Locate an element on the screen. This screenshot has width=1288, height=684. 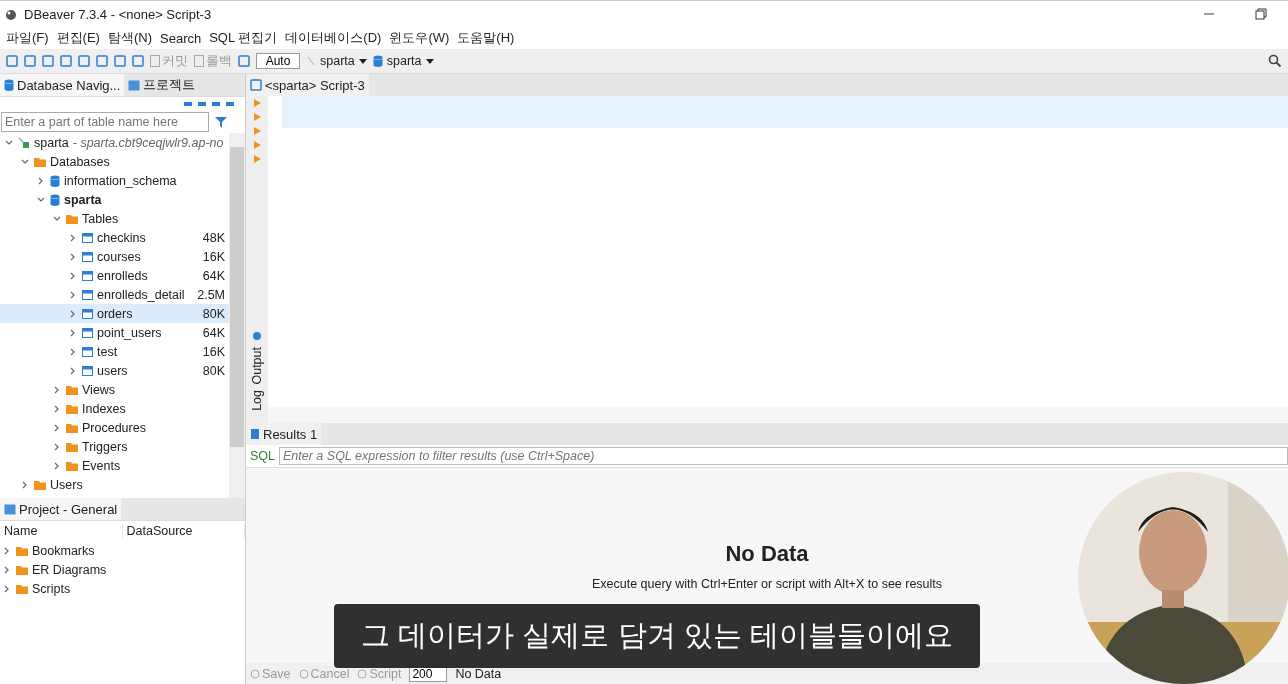
results-tab: Results 1 is located at coordinates (284, 434).